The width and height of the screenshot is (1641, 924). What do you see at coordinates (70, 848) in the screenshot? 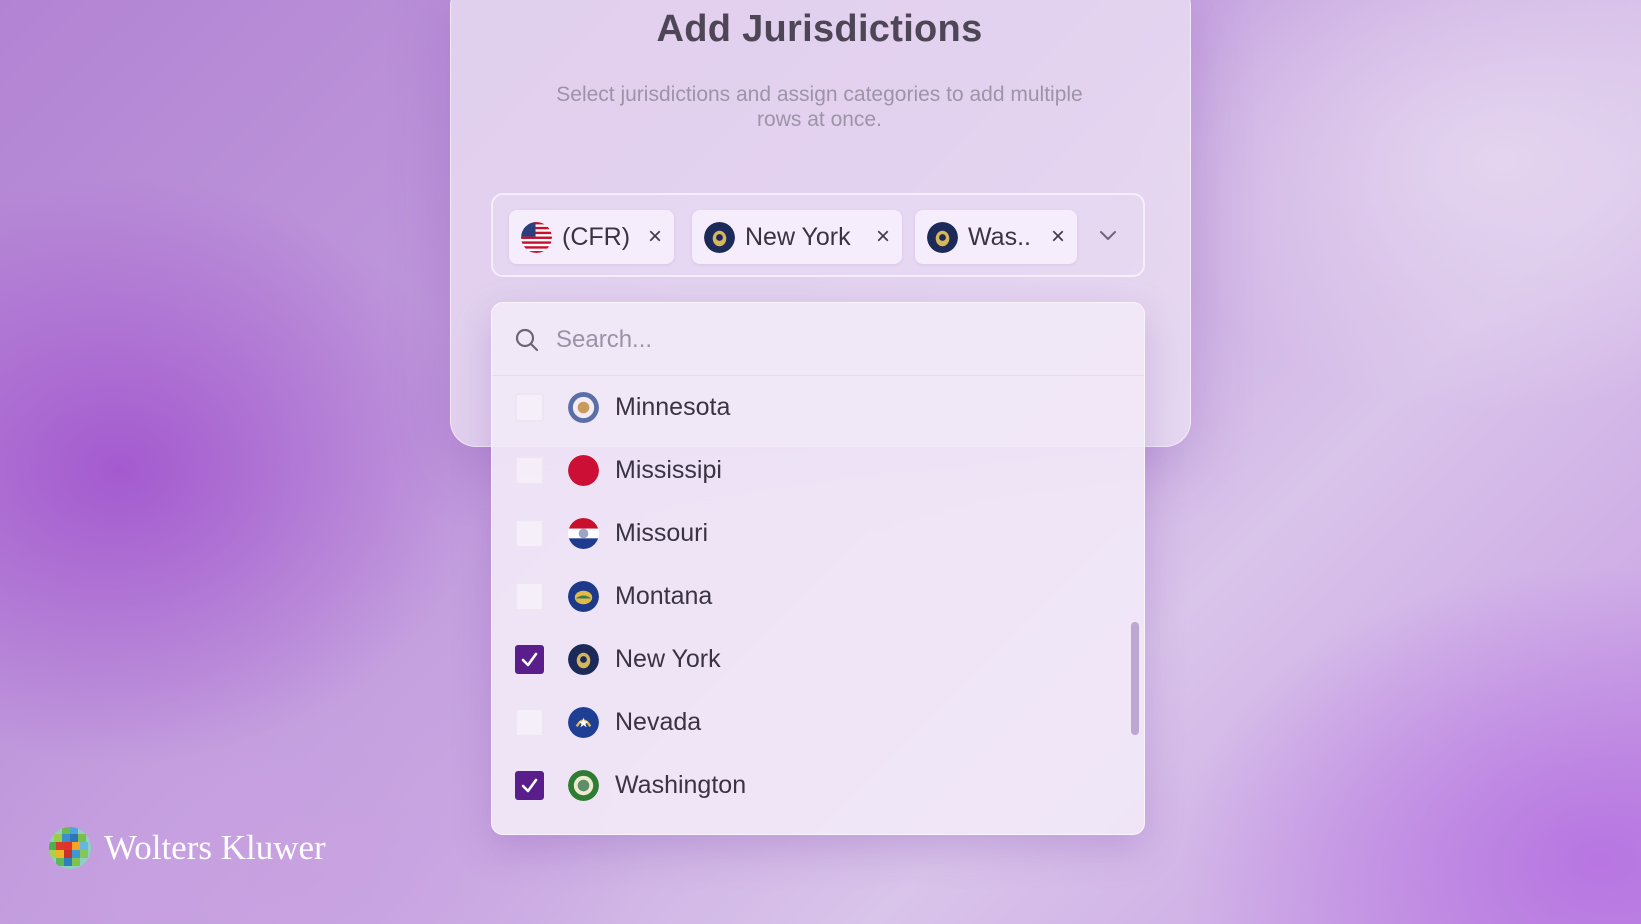
I see `wolters-kluwer-logo-icon` at bounding box center [70, 848].